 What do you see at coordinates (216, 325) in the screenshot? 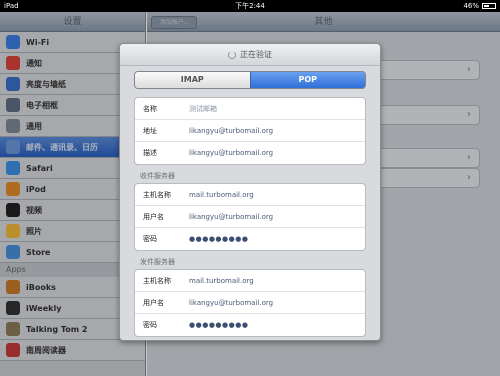
I see `outgoing-password-field: ●●●●●●●●●` at bounding box center [216, 325].